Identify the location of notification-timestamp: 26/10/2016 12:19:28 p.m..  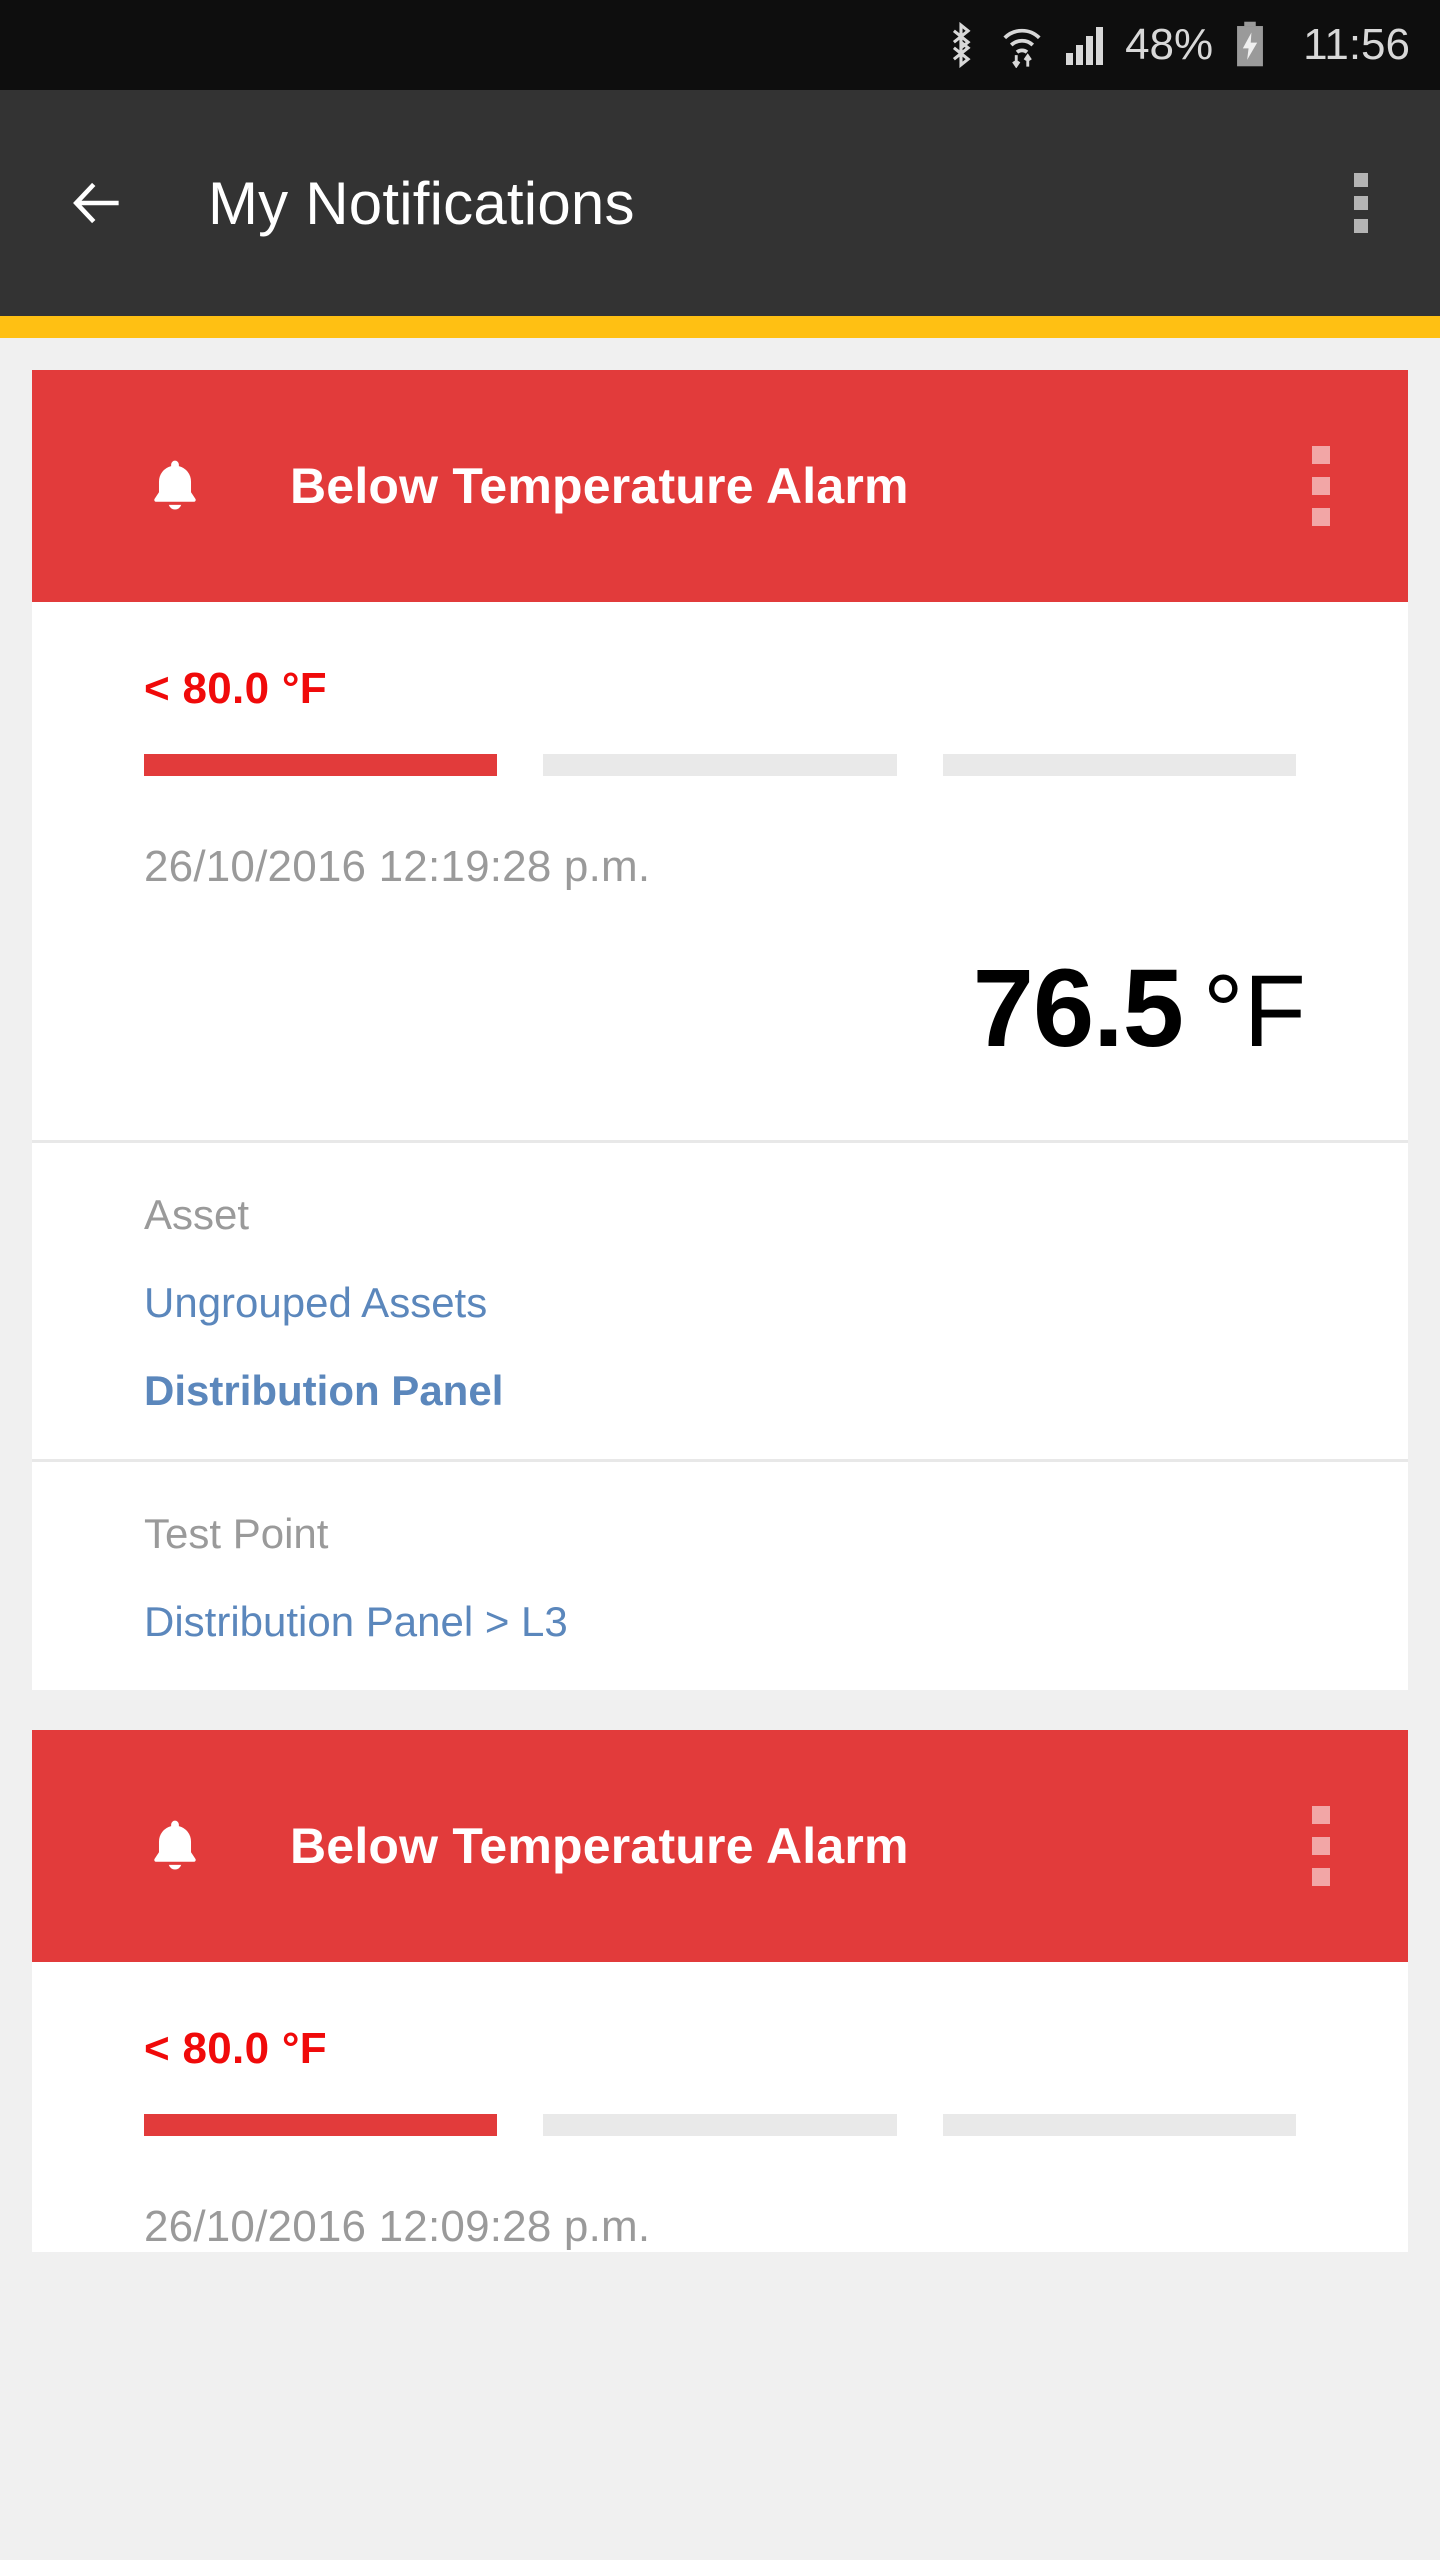
(397, 866).